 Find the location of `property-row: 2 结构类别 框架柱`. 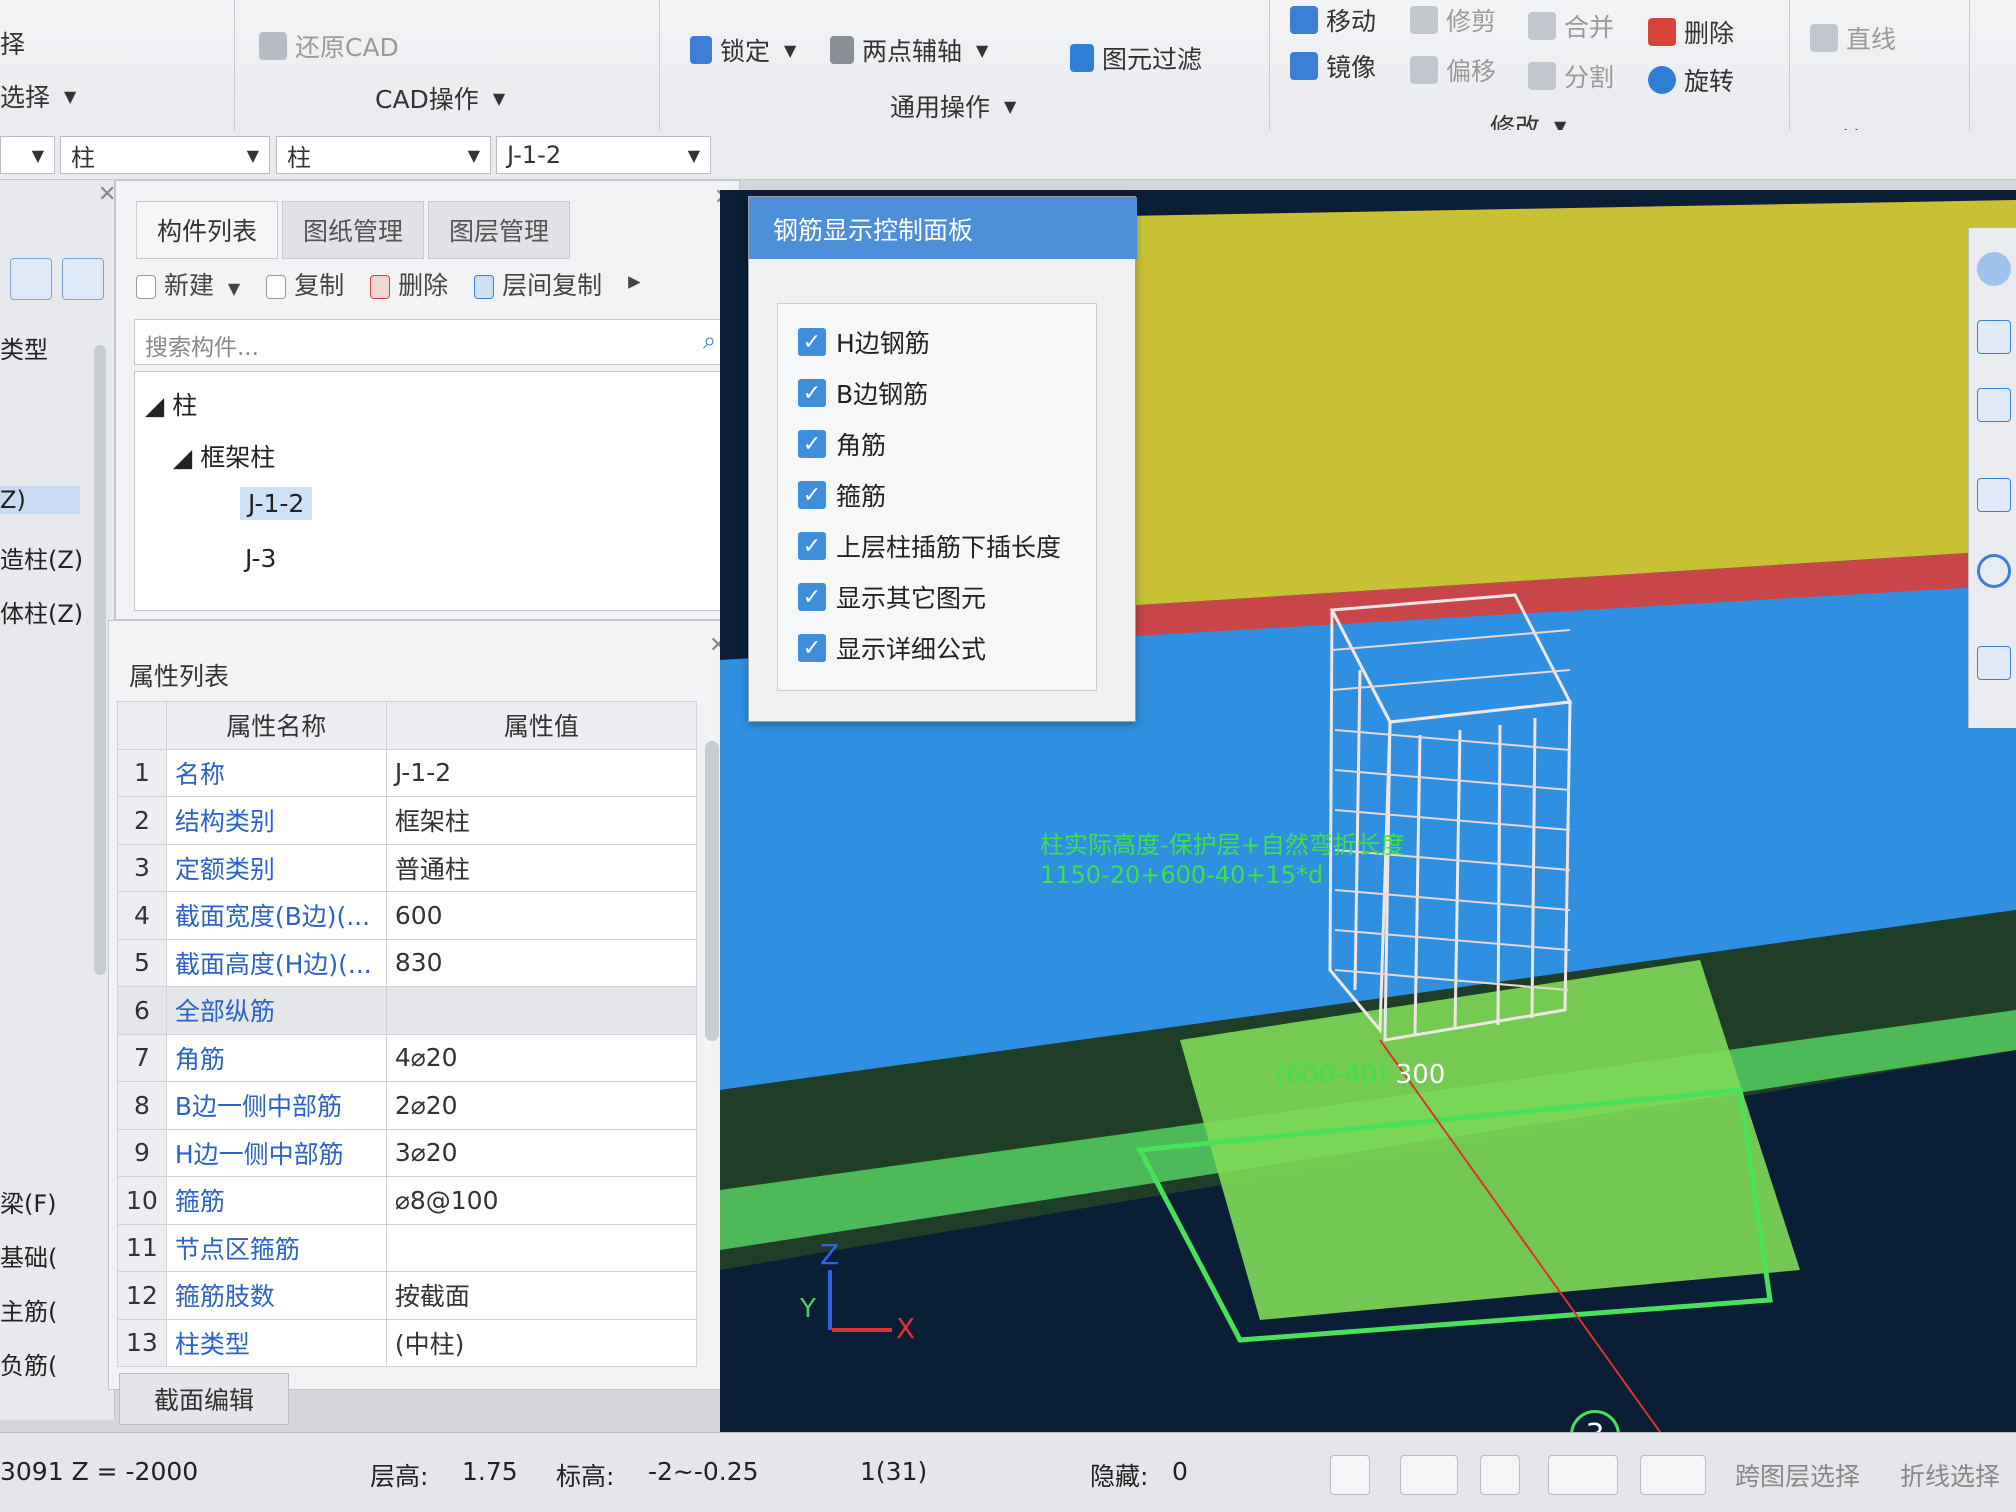

property-row: 2 结构类别 框架柱 is located at coordinates (407, 820).